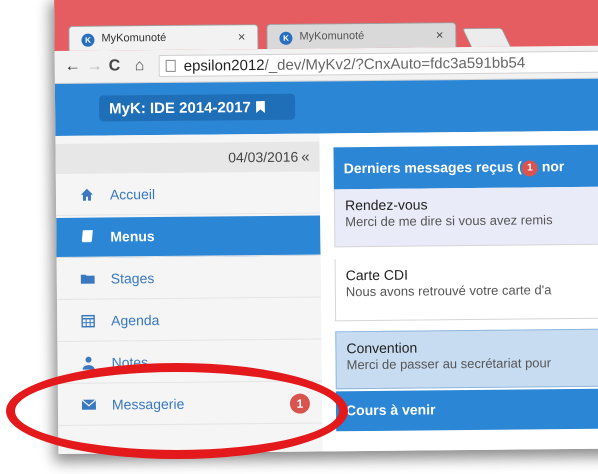 This screenshot has height=474, width=598. What do you see at coordinates (135, 320) in the screenshot?
I see `sidebar-item-label: Agenda` at bounding box center [135, 320].